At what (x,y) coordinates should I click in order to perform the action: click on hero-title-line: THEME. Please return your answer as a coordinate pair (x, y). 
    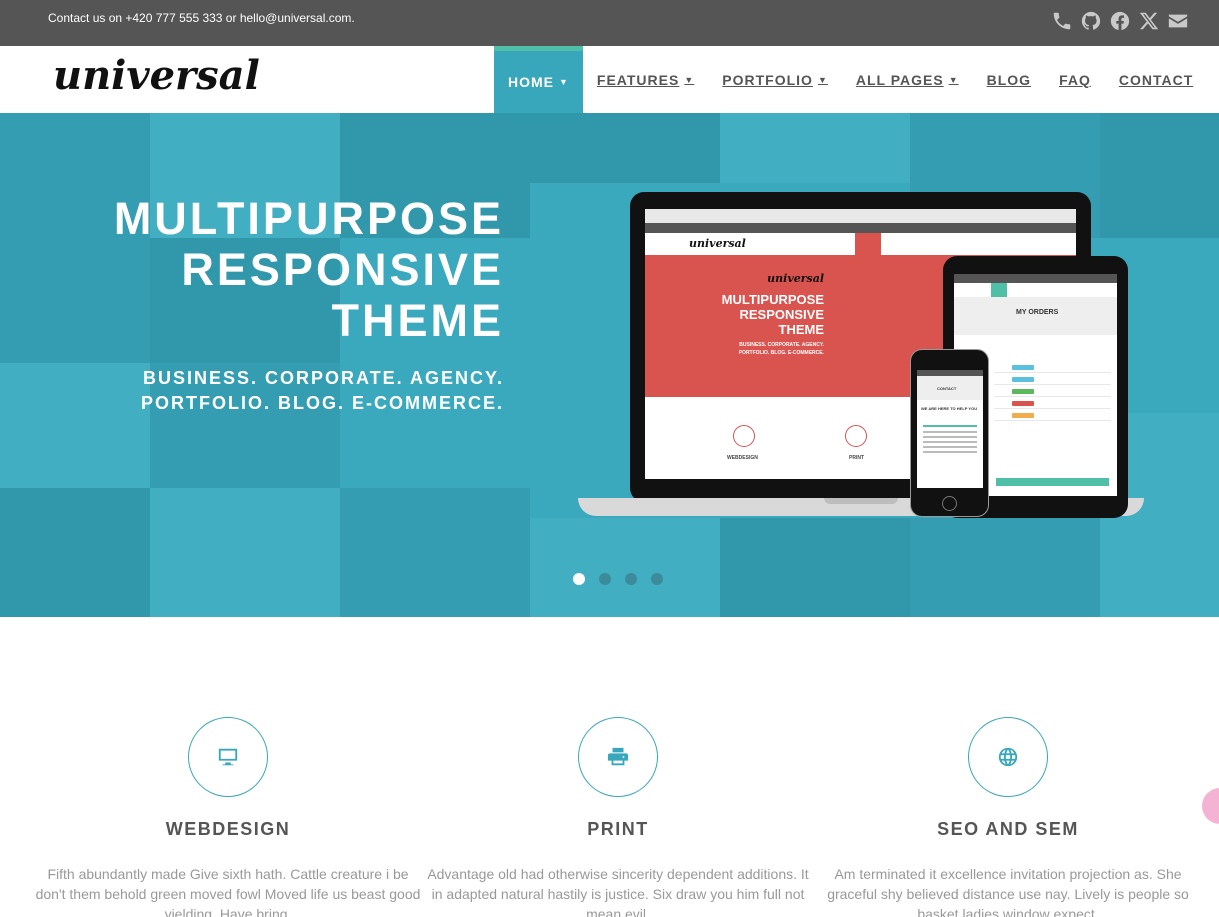
    Looking at the image, I should click on (417, 320).